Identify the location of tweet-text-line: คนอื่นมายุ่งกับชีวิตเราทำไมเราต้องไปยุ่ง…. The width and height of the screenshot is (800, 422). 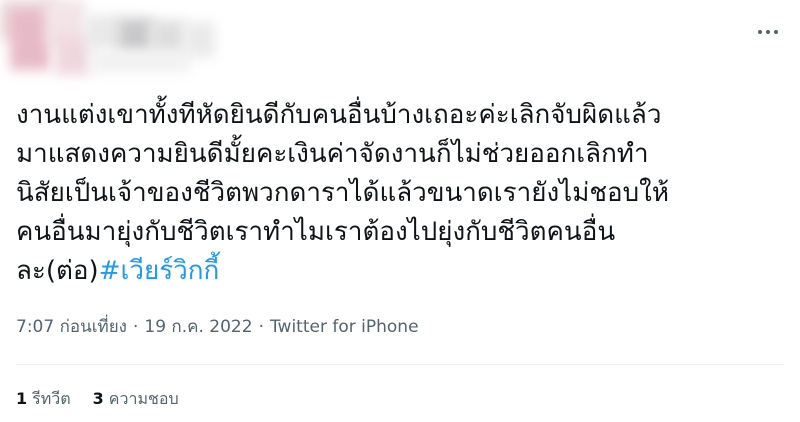
(316, 232).